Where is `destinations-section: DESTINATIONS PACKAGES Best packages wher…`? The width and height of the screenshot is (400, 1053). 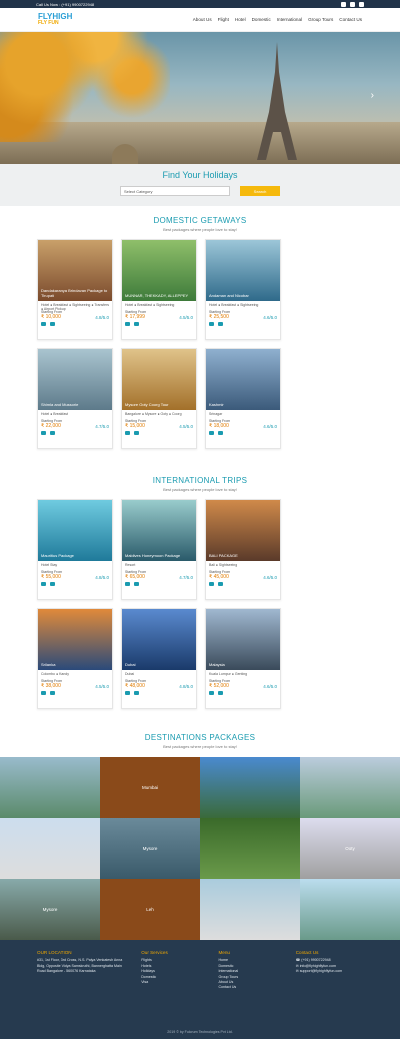 destinations-section: DESTINATIONS PACKAGES Best packages wher… is located at coordinates (200, 741).